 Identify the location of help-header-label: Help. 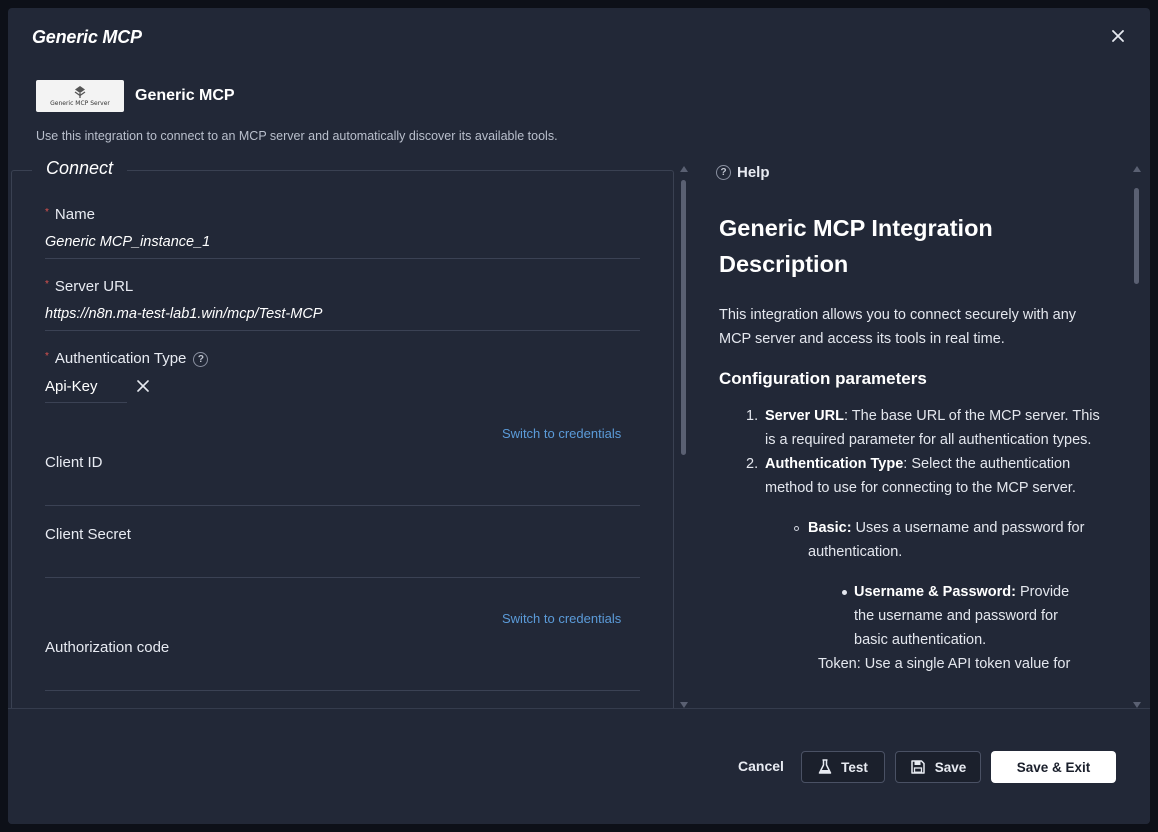
(753, 172).